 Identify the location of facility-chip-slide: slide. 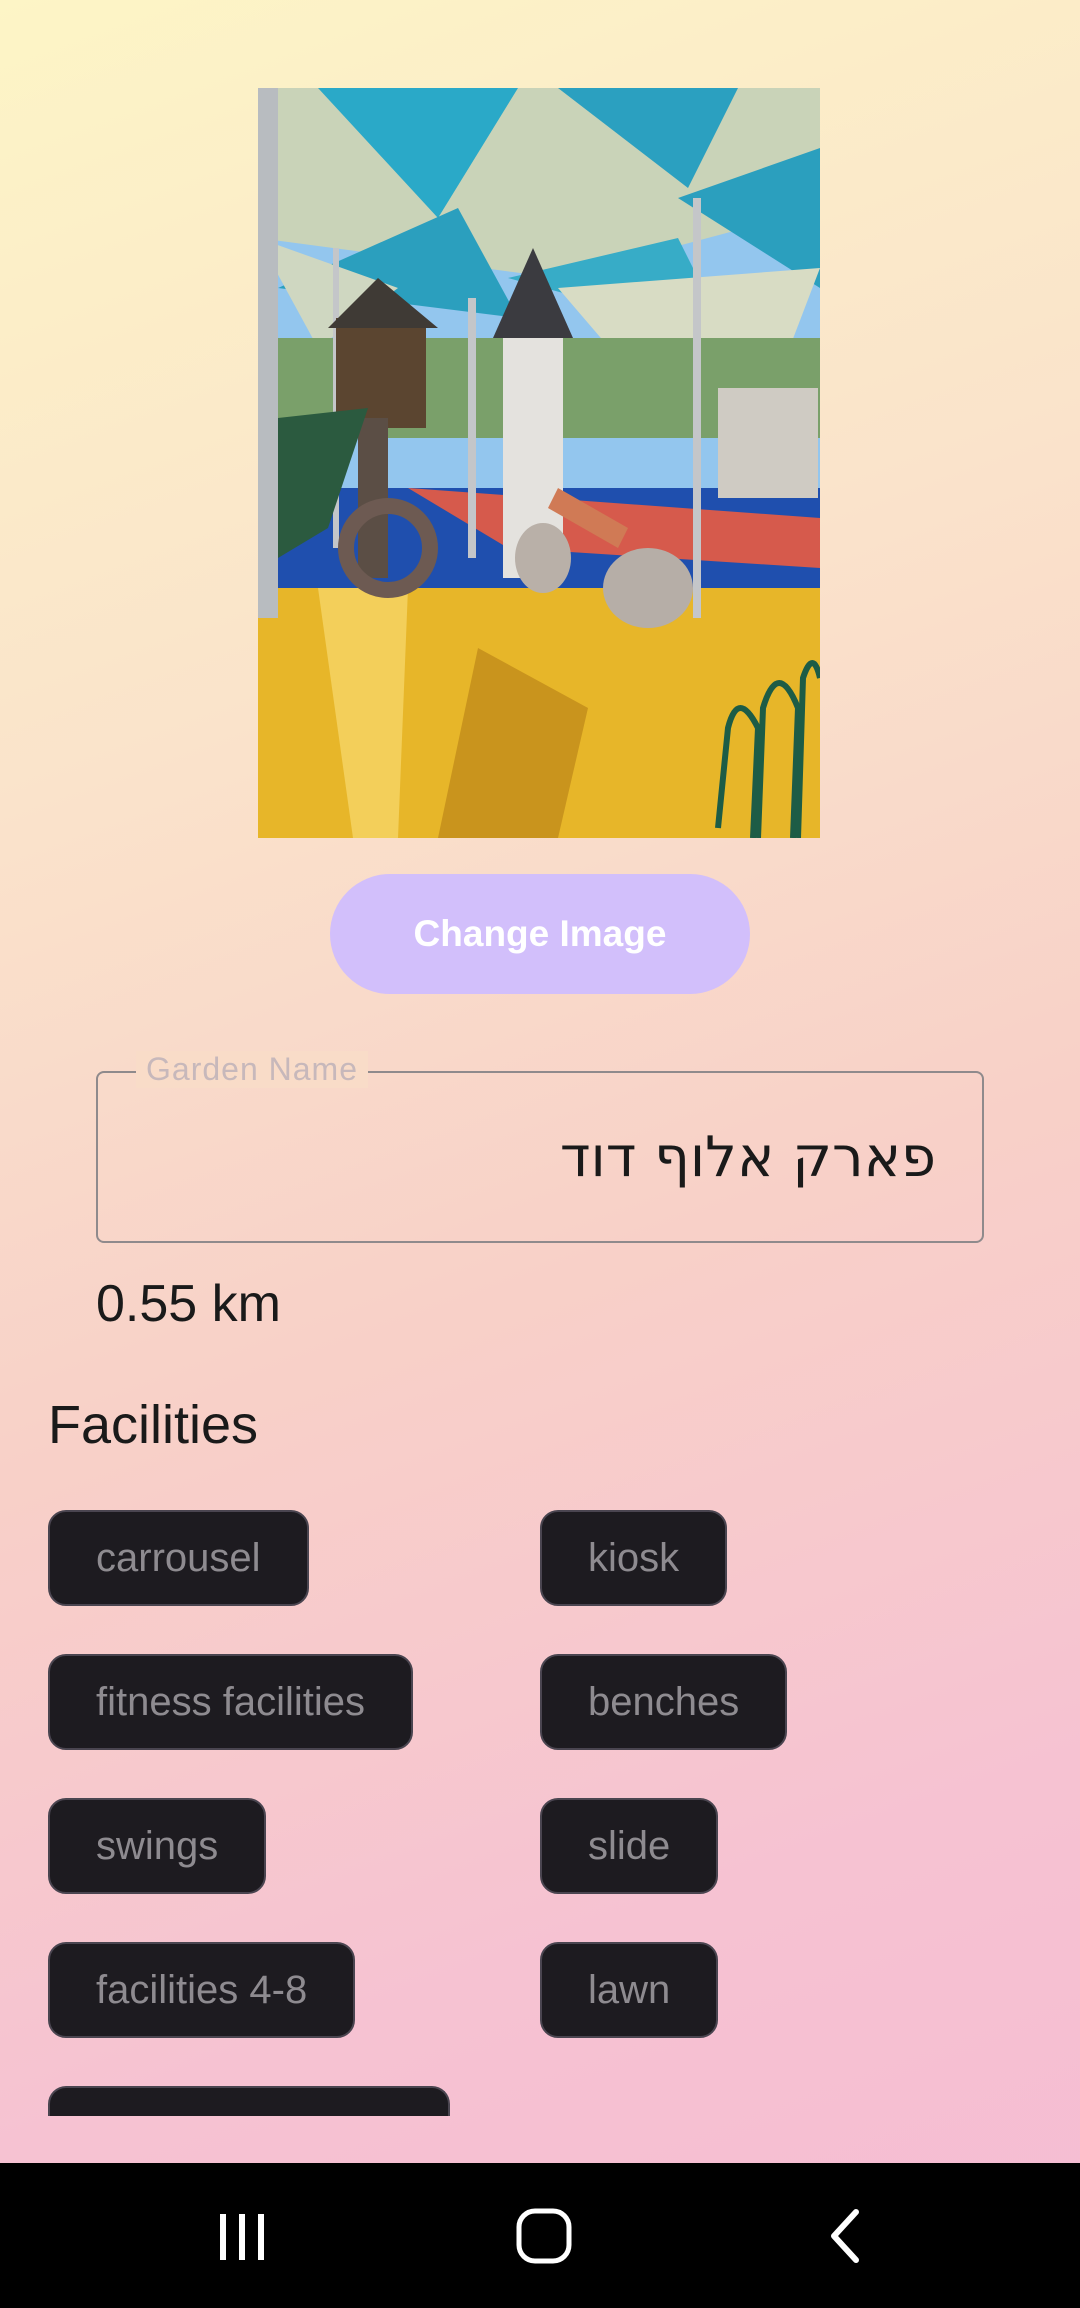
(629, 1846).